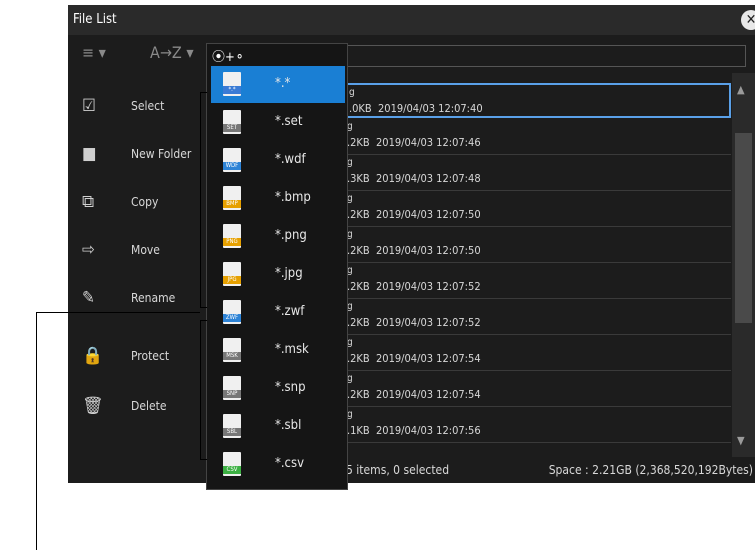 This screenshot has height=550, width=755. I want to click on scroll-up-icon: ▲, so click(741, 89).